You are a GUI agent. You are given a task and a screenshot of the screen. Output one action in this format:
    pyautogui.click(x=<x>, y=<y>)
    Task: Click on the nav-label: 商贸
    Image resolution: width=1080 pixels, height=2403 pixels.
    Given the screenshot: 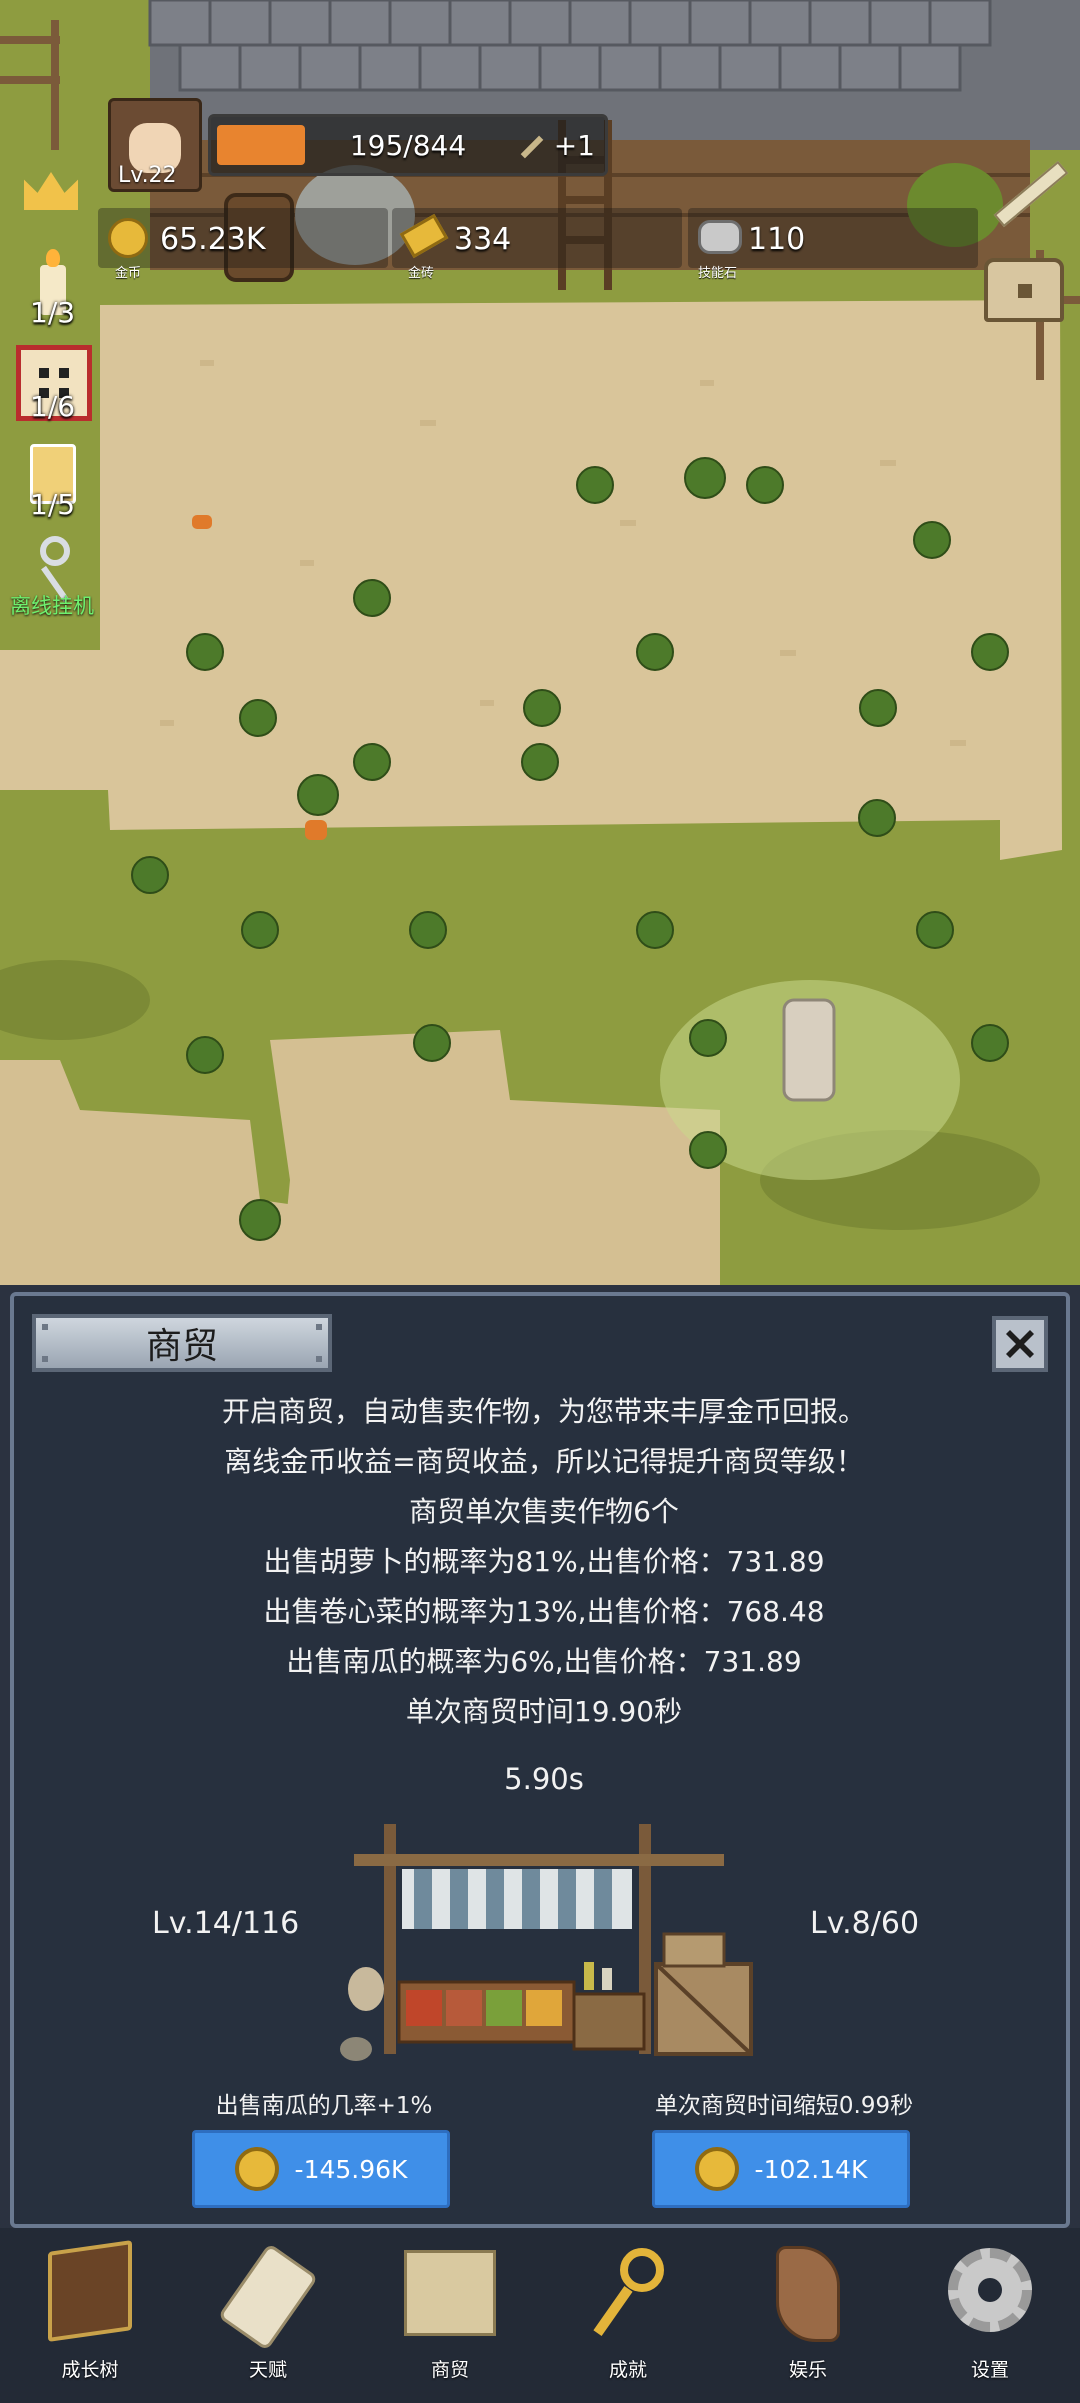 What is the action you would take?
    pyautogui.click(x=449, y=2370)
    